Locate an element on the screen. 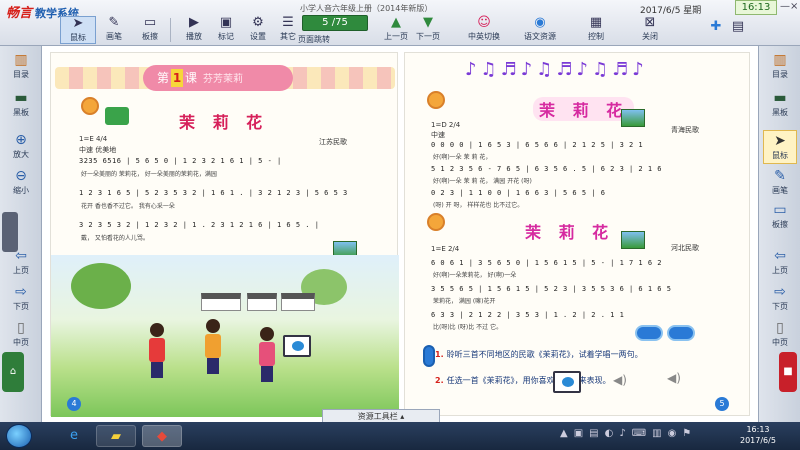 The image size is (800, 450). tool-eraser: ▭ 板擦 is located at coordinates (150, 30).